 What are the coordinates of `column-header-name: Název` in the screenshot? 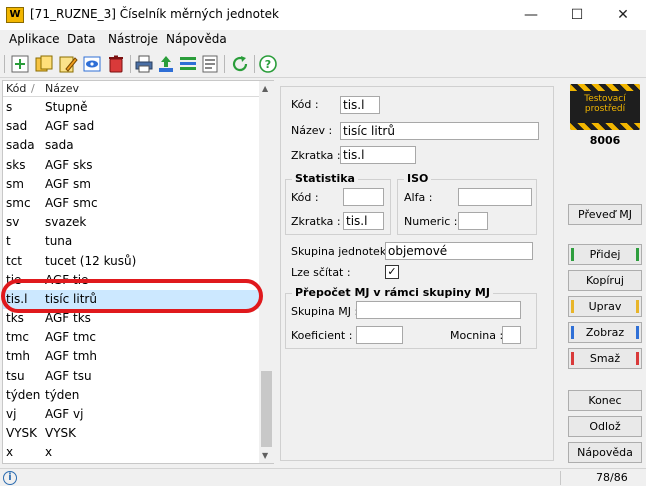 It's located at (62, 88).